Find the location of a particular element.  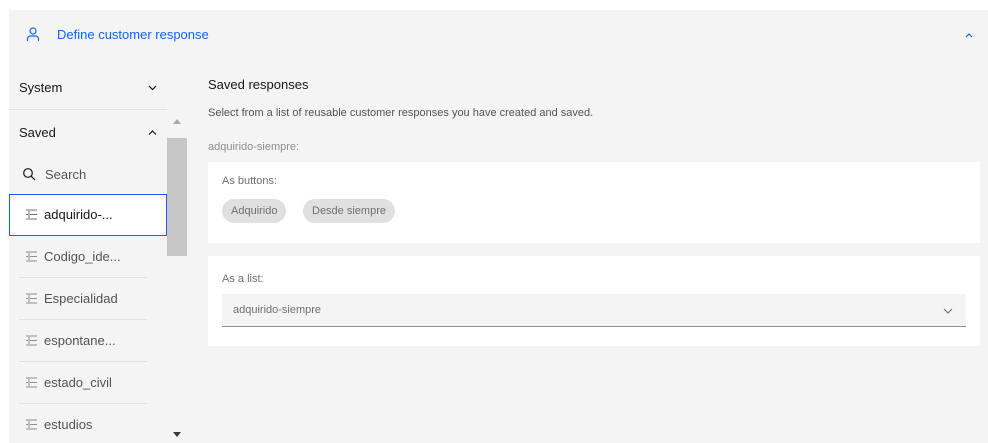

saved-item: Especialidad is located at coordinates (88, 299).